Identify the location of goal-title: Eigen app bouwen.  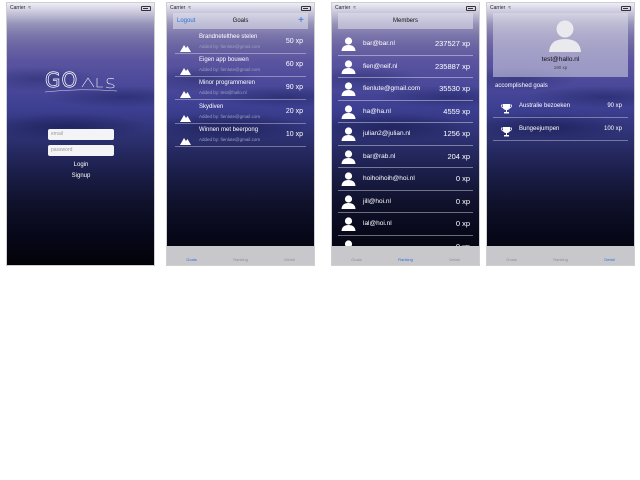
(224, 60).